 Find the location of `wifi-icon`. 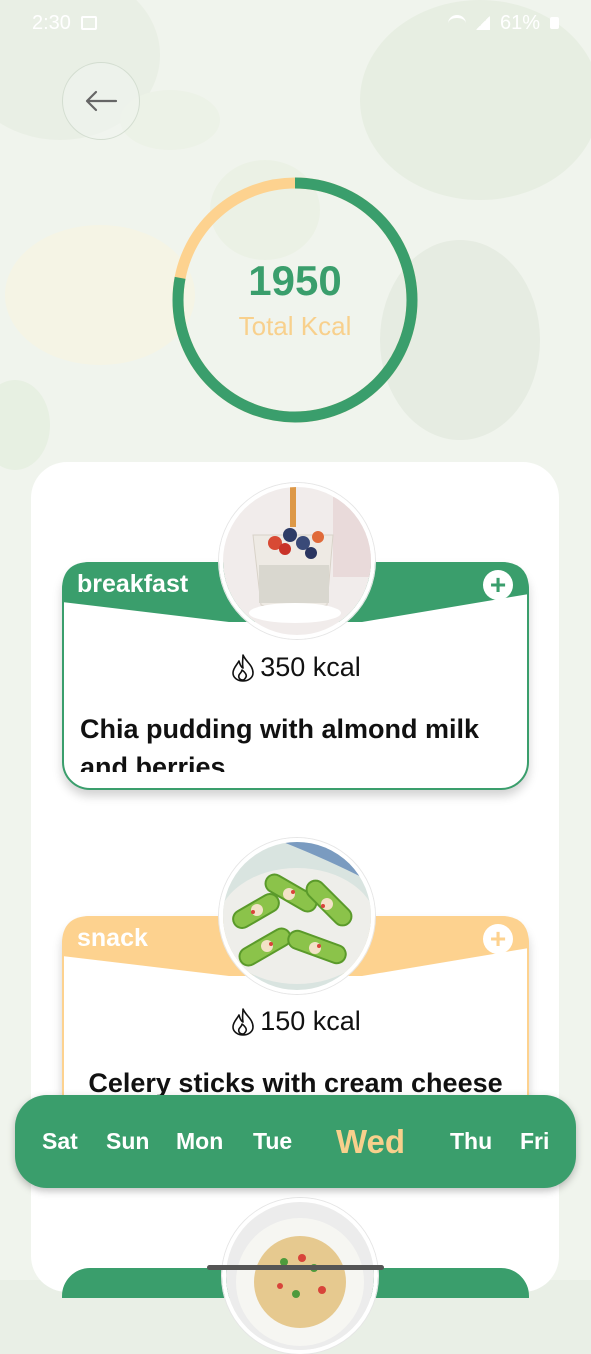

wifi-icon is located at coordinates (456, 23).